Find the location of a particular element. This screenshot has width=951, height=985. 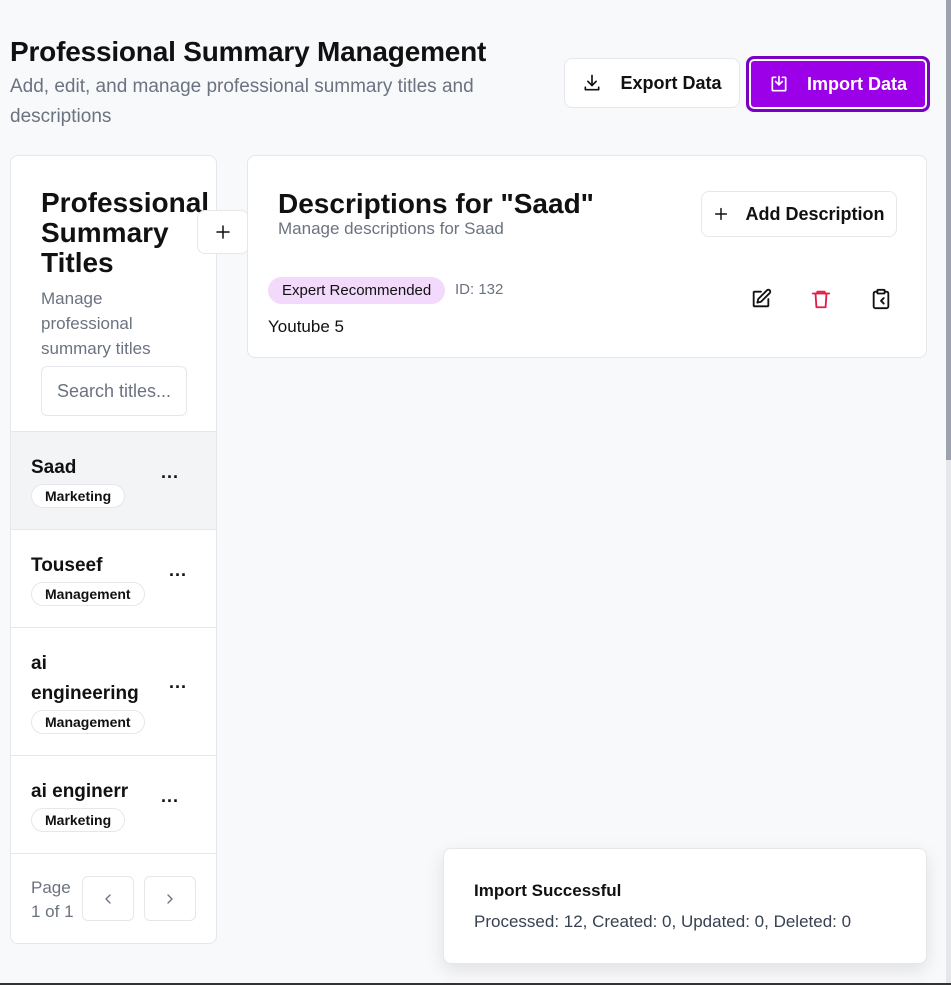

descriptions-subtitle: Manage descriptions for Saad is located at coordinates (391, 228).